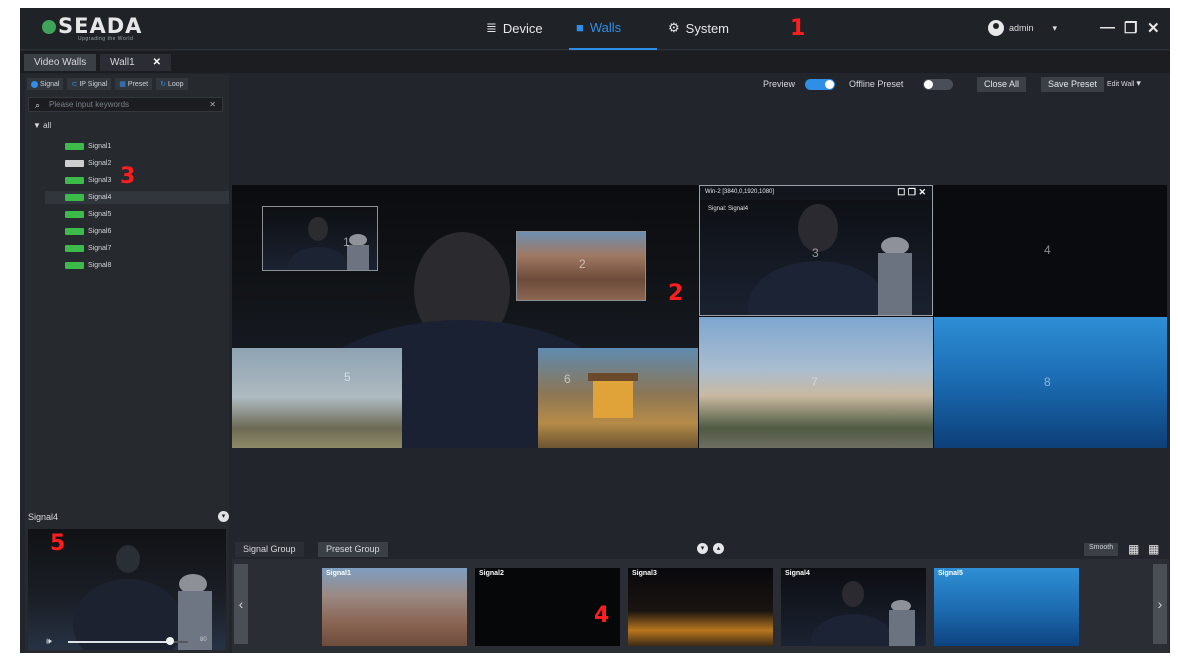  I want to click on nav-walls: ■ Walls, so click(598, 27).